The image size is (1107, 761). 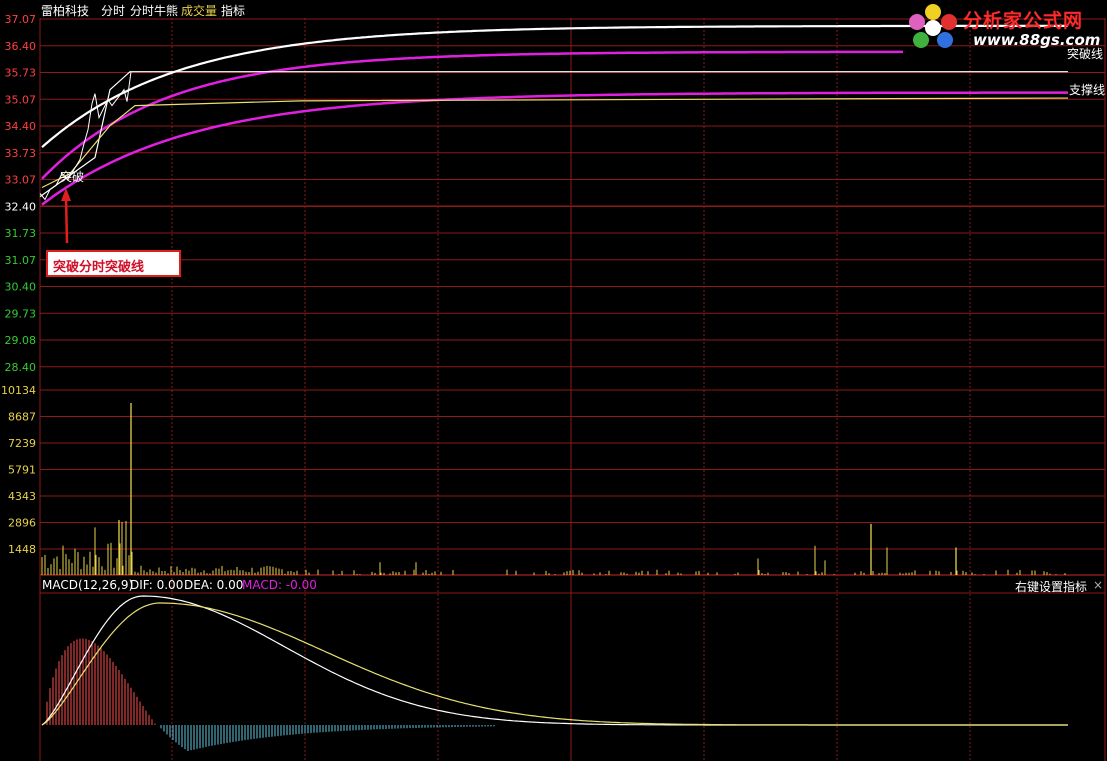 What do you see at coordinates (21, 313) in the screenshot?
I see `price-tick-label: 29.73` at bounding box center [21, 313].